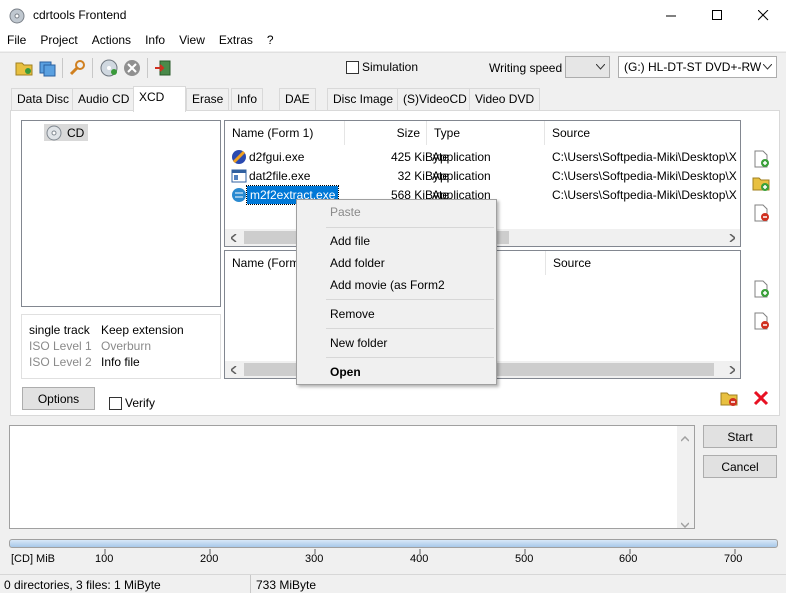 This screenshot has width=786, height=593. I want to click on start-button: Start, so click(740, 436).